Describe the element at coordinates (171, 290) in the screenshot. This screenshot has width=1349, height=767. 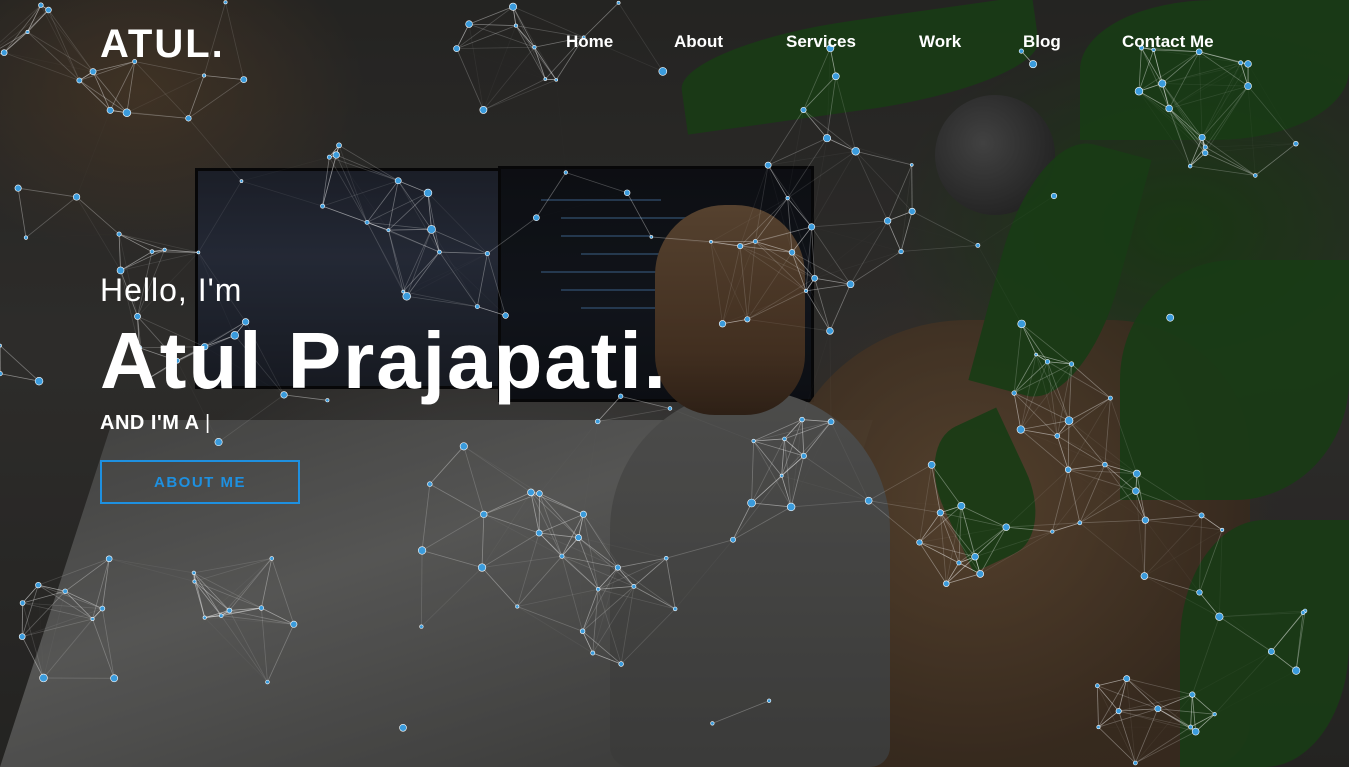
I see `hero-greeting: Hello, I'm` at that location.